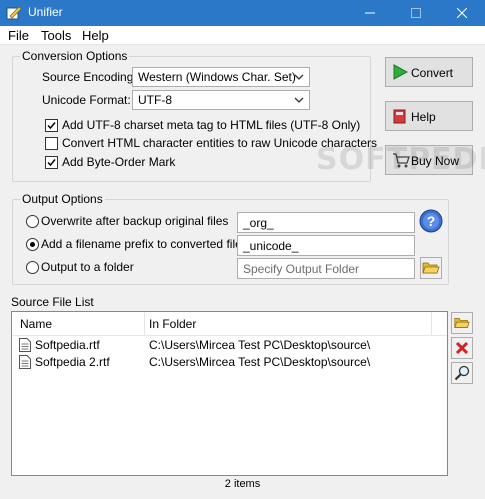  I want to click on close-button, so click(462, 13).